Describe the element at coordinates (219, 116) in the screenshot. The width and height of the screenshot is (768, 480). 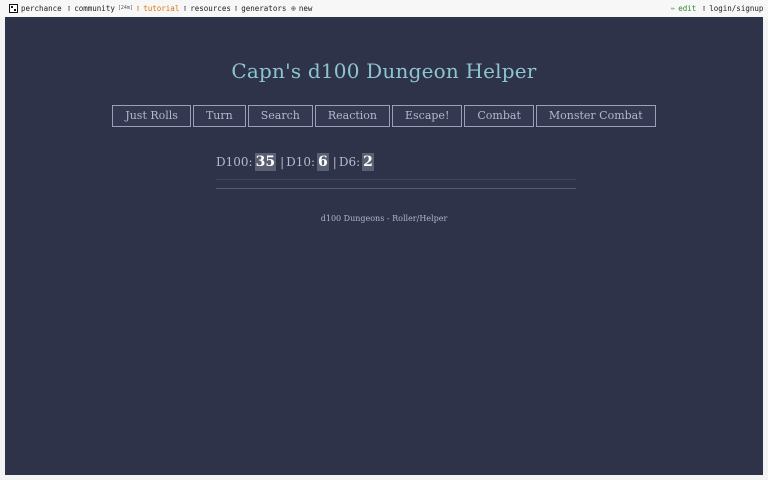
I see `turn-button: Turn` at that location.